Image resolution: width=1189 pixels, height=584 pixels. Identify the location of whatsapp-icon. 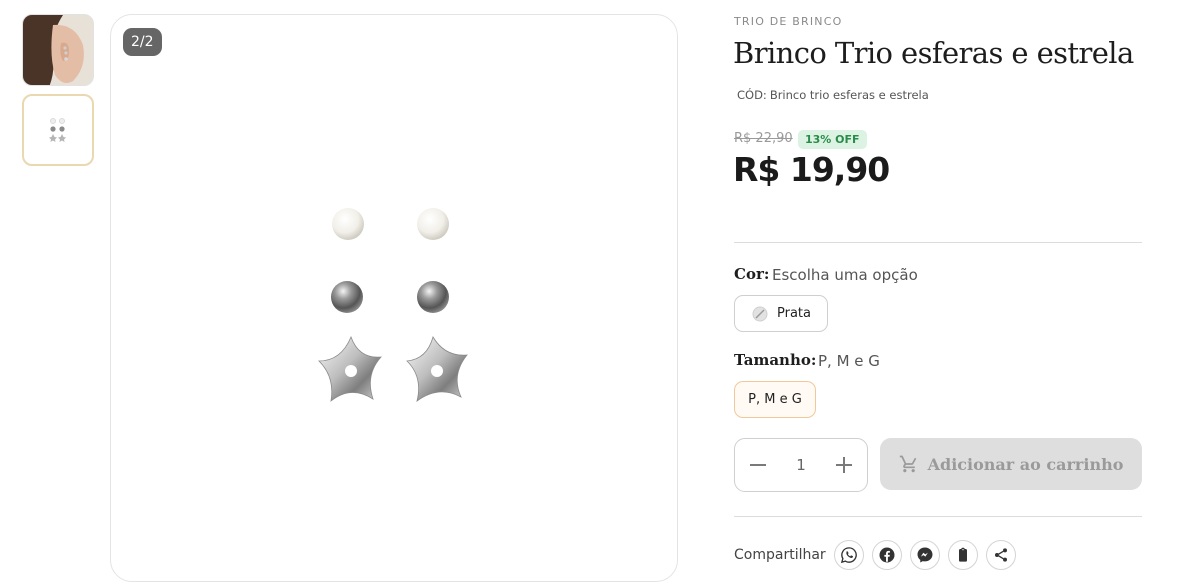
(848, 555).